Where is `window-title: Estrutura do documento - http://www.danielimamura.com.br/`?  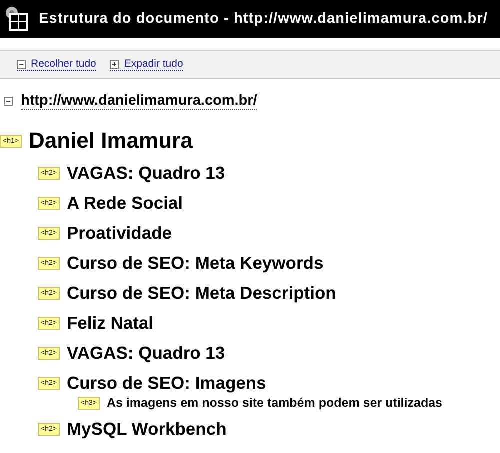
window-title: Estrutura do documento - http://www.danielimamura.com.br/ is located at coordinates (263, 19).